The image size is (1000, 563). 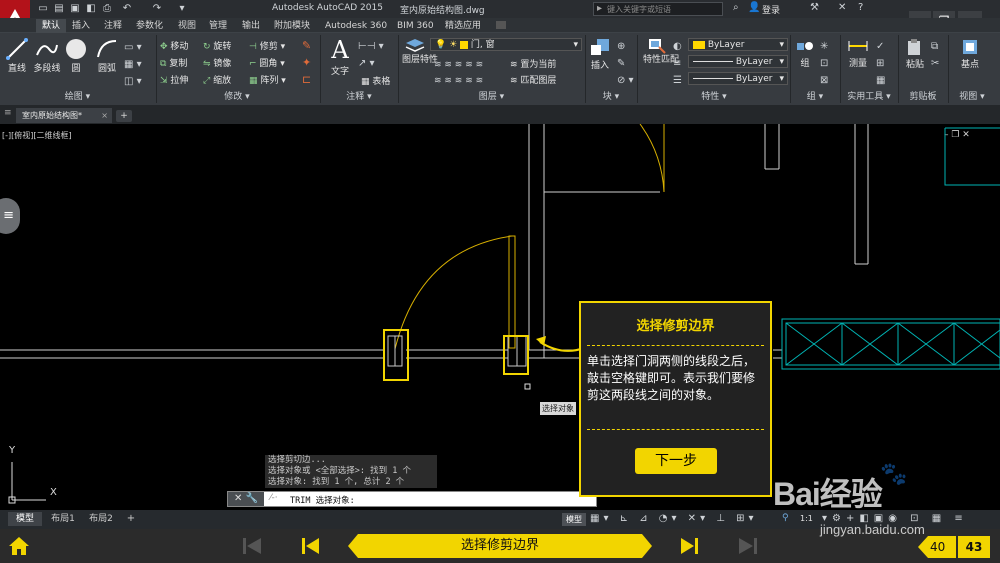 What do you see at coordinates (77, 97) in the screenshot?
I see `draw-panel-title: 绘图 ▾` at bounding box center [77, 97].